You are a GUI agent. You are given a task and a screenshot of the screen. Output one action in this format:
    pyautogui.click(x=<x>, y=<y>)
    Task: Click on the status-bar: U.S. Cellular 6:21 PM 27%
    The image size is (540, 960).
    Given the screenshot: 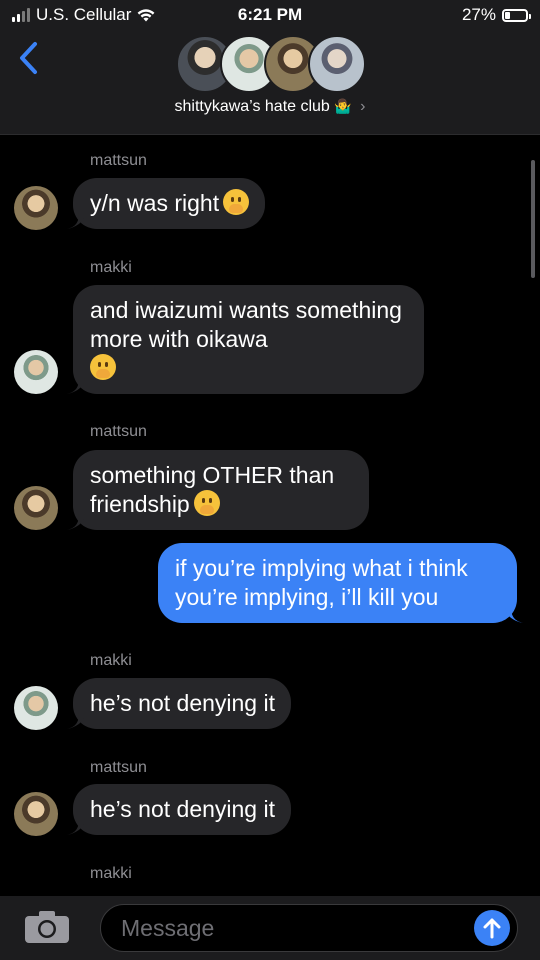 What is the action you would take?
    pyautogui.click(x=270, y=15)
    